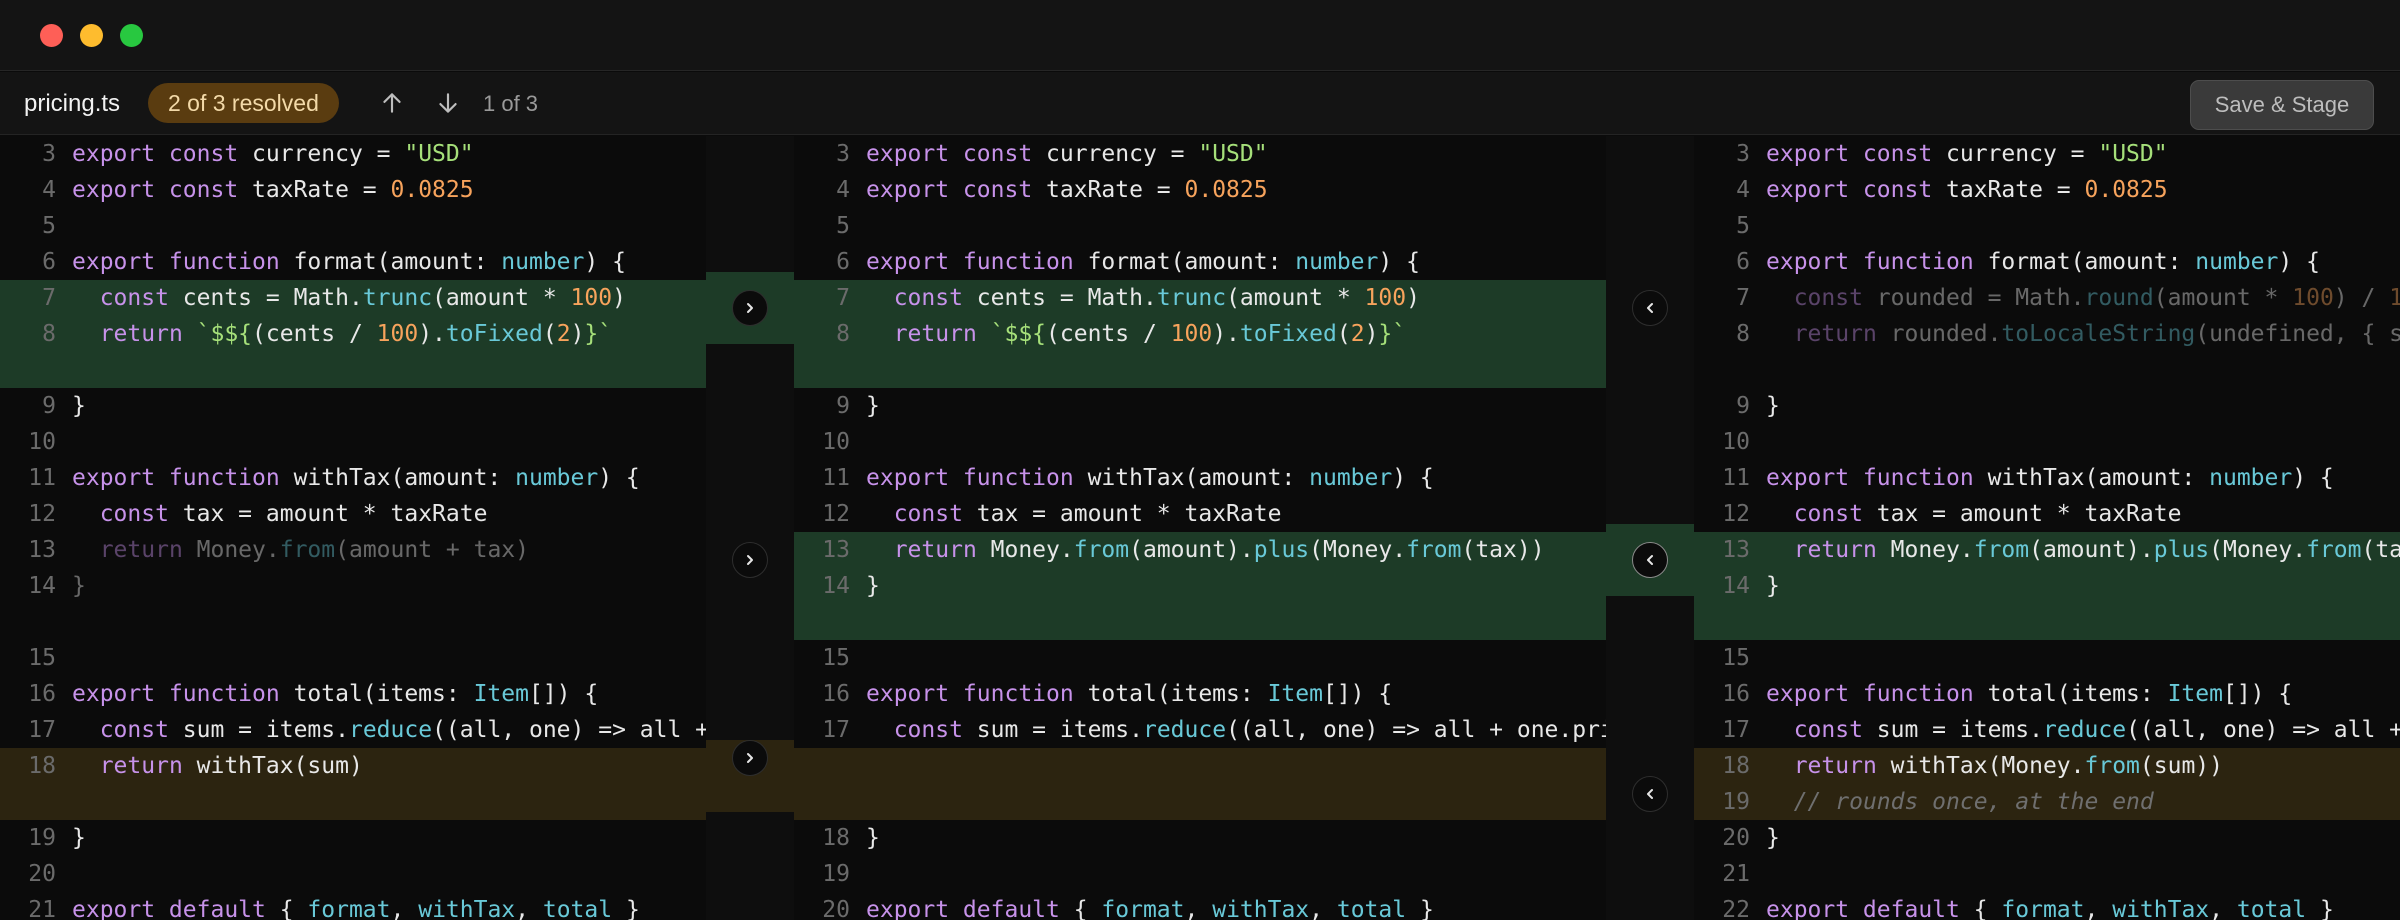  I want to click on minimize-window-button, so click(91, 35).